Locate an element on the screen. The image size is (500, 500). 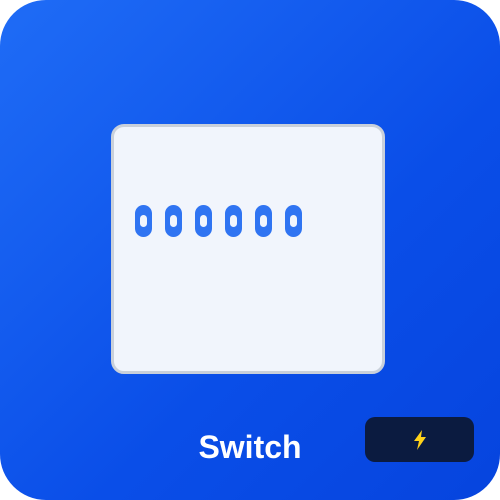
app-label: Switch is located at coordinates (250, 447).